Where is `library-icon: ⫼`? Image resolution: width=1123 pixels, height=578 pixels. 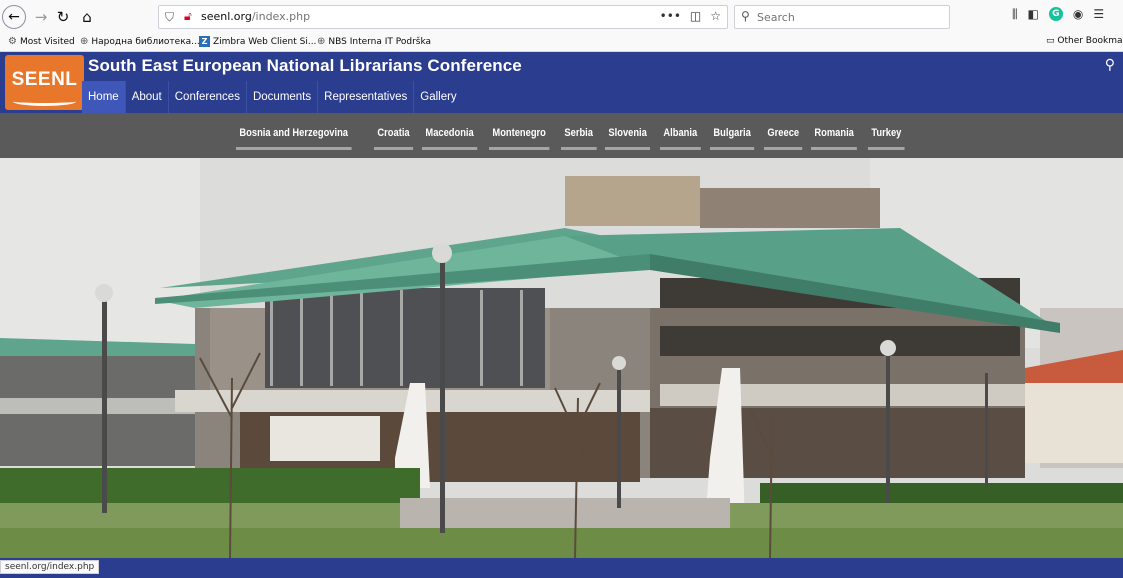
library-icon: ⫼ is located at coordinates (1015, 14).